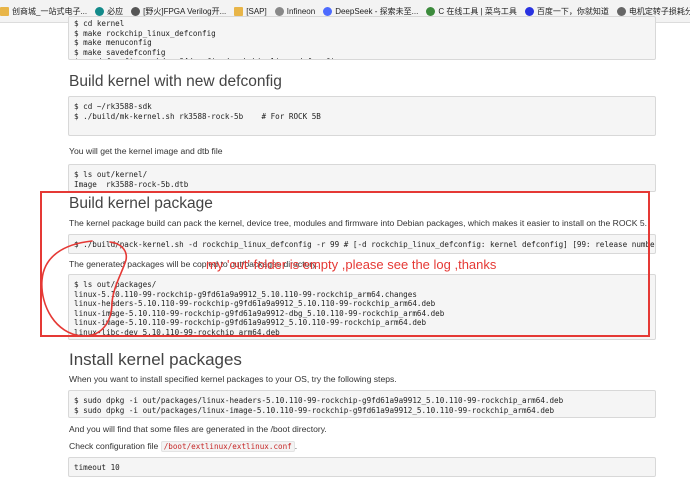 The height and width of the screenshot is (477, 690). What do you see at coordinates (529, 11) in the screenshot?
I see `baidu-icon` at bounding box center [529, 11].